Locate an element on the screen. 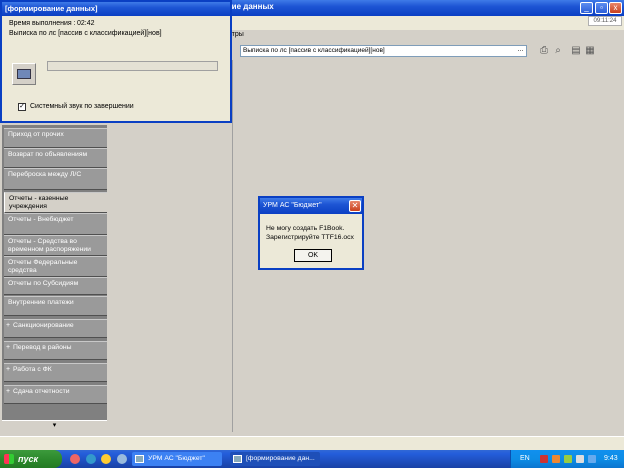 The height and width of the screenshot is (468, 624). sidebar-item-label: Внутренние платежи is located at coordinates (41, 302).